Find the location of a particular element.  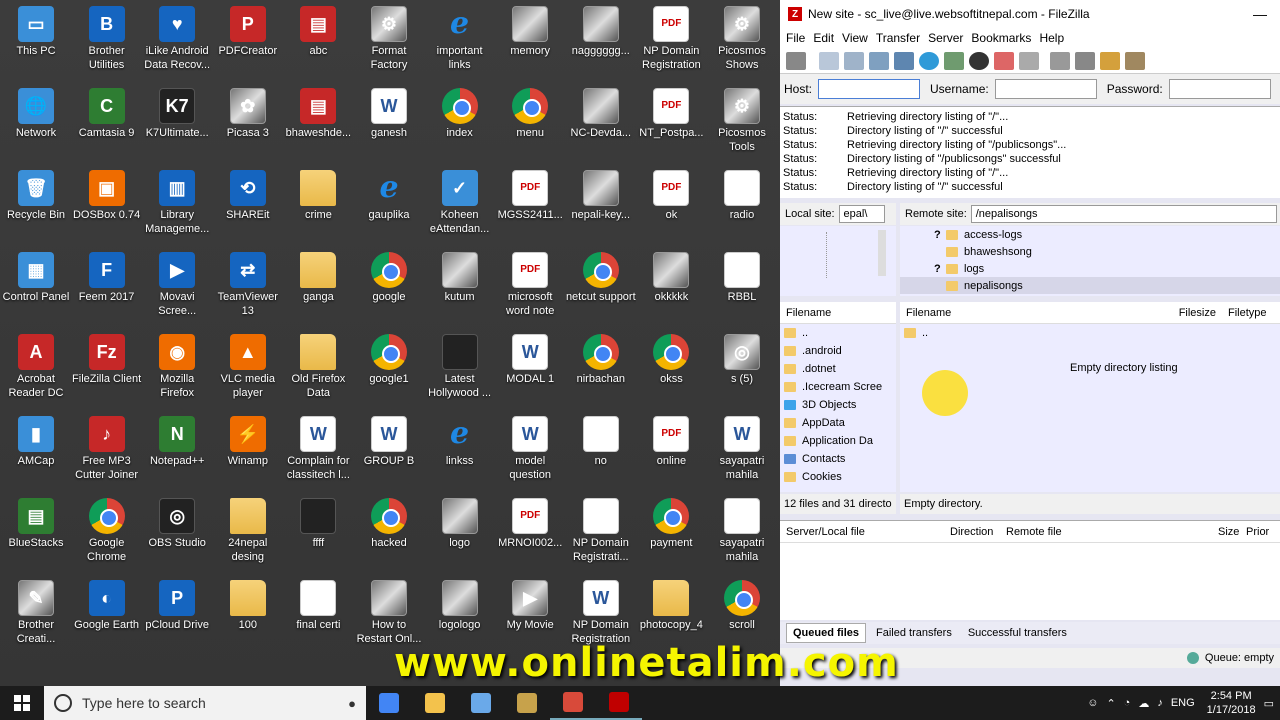

toggle-queue-icon is located at coordinates (904, 60).